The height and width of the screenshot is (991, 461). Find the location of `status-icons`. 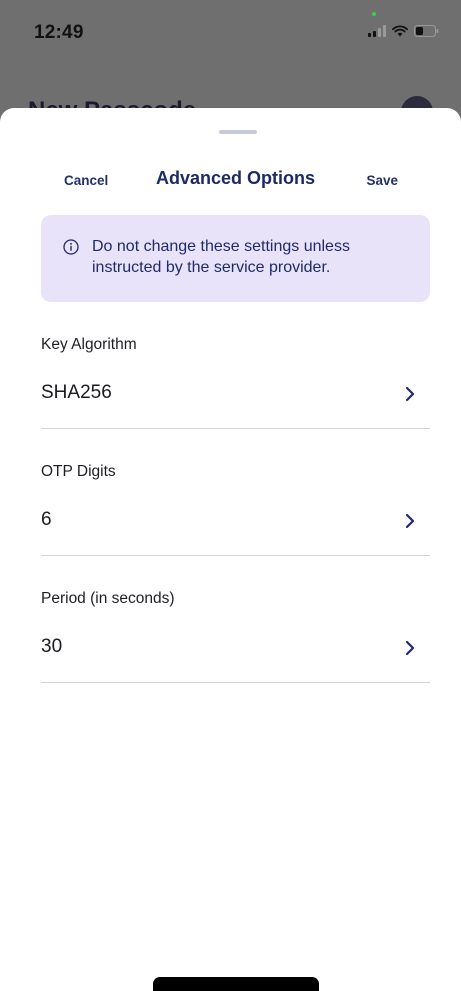

status-icons is located at coordinates (403, 31).